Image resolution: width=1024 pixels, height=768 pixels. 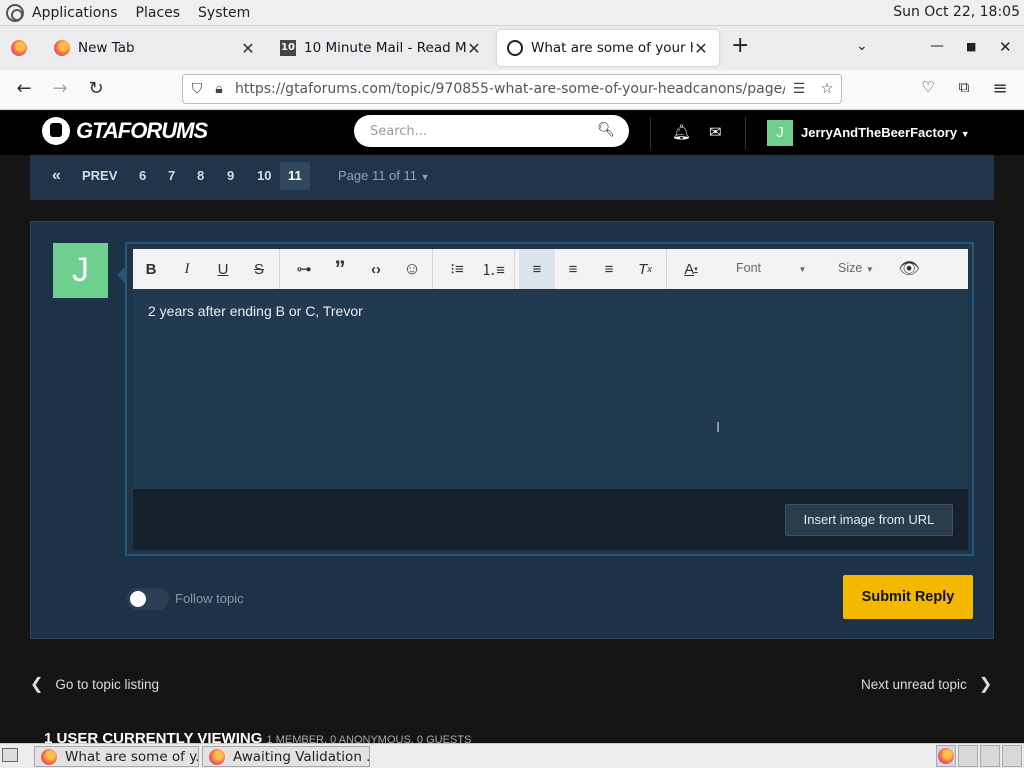 I want to click on toggle-knob, so click(x=138, y=599).